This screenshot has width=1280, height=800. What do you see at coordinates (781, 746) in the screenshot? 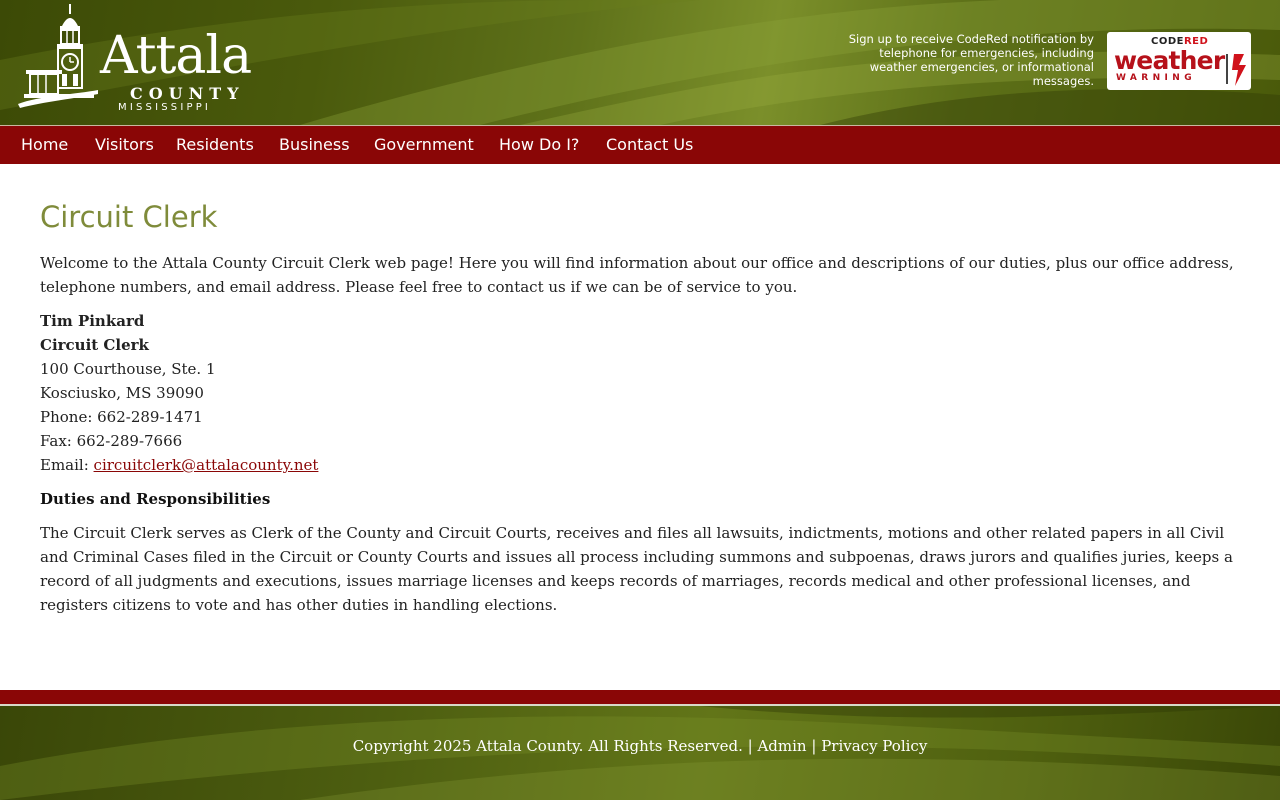
I see `admin-link: Admin` at bounding box center [781, 746].